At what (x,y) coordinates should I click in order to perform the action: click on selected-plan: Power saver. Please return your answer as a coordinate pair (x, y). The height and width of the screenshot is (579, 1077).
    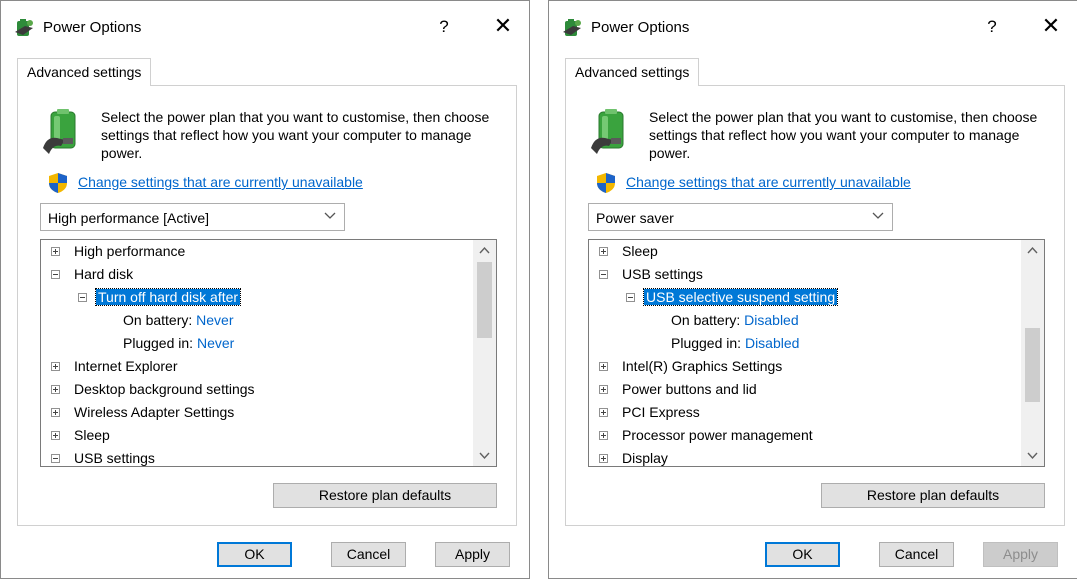
    Looking at the image, I should click on (635, 218).